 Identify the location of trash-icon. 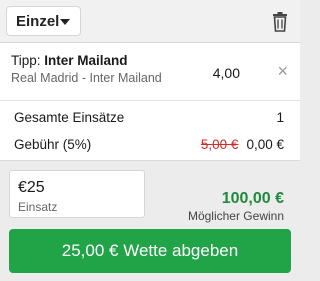
(280, 22).